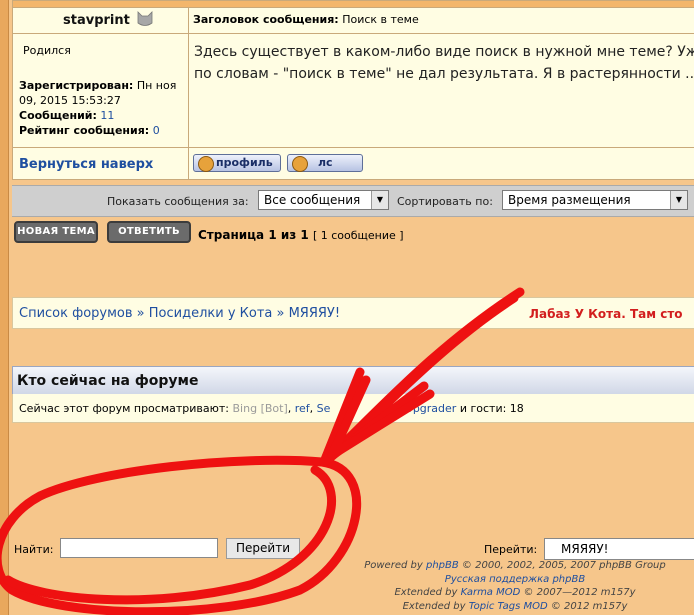  I want to click on profile-button-label: профиль, so click(244, 162).